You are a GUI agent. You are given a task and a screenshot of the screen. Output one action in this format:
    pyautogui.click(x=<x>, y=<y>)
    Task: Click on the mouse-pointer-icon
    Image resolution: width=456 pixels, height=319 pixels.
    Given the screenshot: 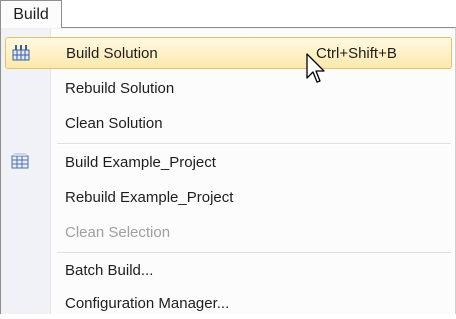 What is the action you would take?
    pyautogui.click(x=316, y=72)
    